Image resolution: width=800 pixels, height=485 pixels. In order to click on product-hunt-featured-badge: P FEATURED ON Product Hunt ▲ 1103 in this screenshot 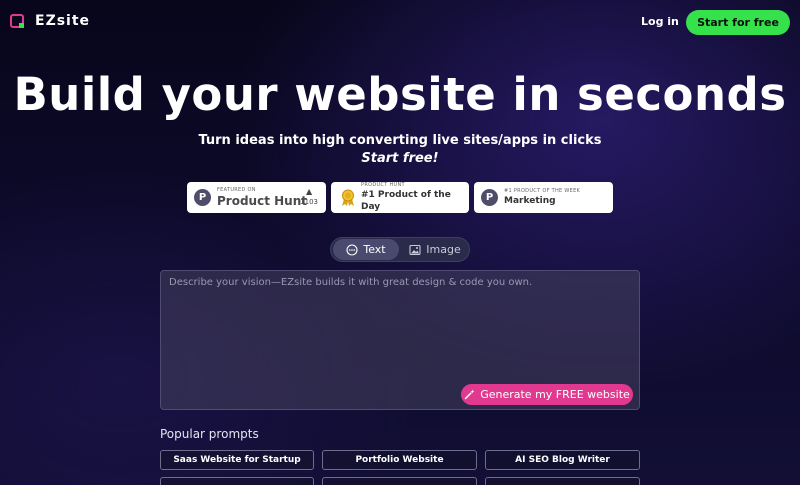, I will do `click(256, 197)`.